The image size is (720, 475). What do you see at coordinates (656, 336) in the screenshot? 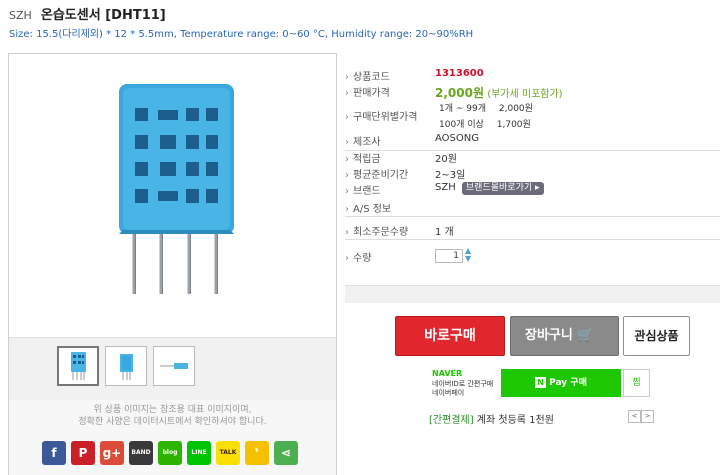
I see `wishlist-button: 관심상품` at bounding box center [656, 336].